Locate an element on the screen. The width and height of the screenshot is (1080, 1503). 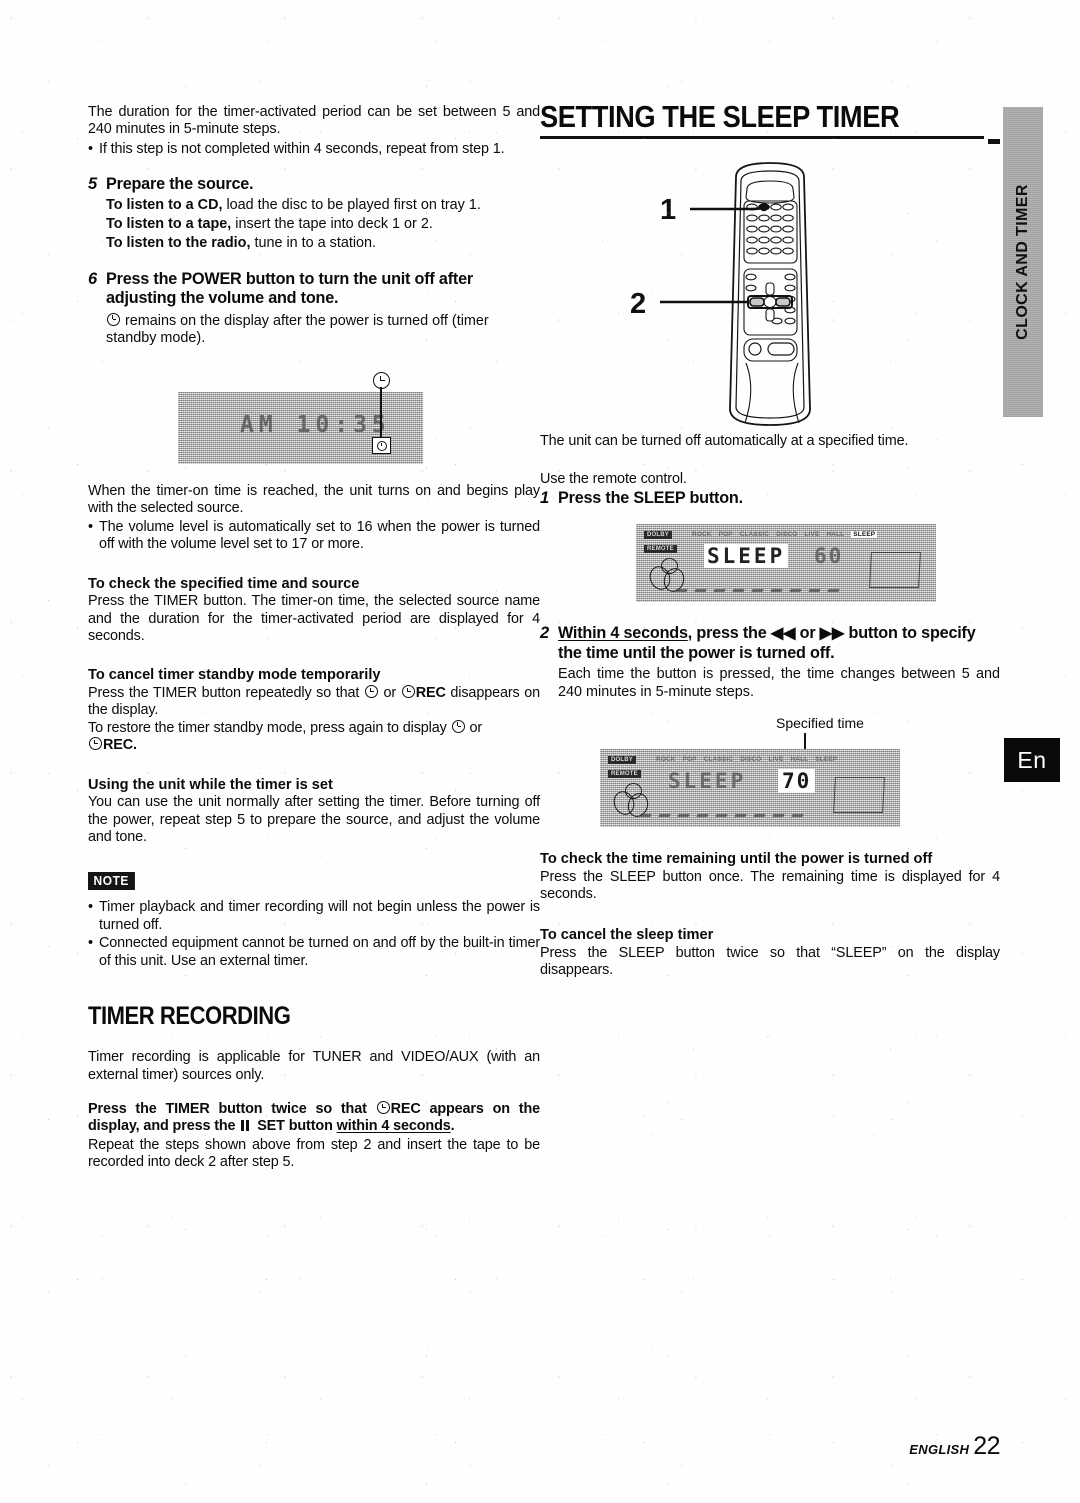
page-title: SETTING THE SLEEP TIMER is located at coordinates (720, 116).